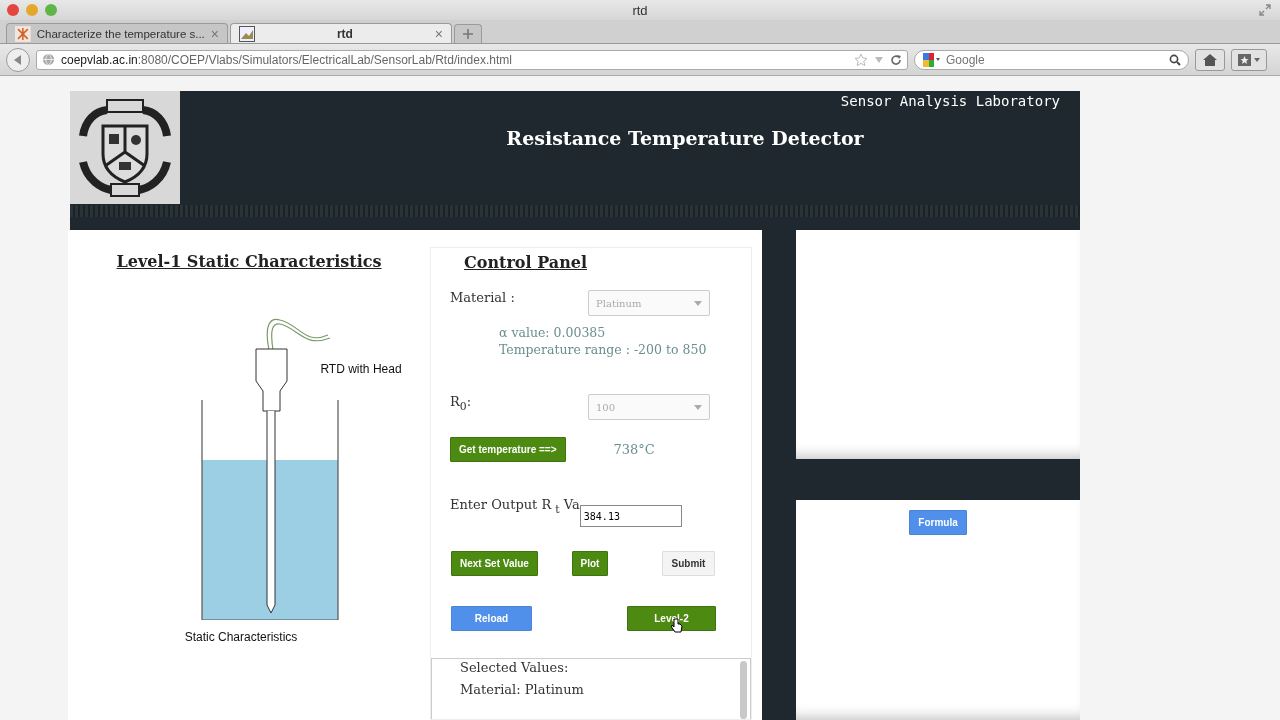 Image resolution: width=1280 pixels, height=720 pixels. I want to click on minimize-window-button, so click(32, 10).